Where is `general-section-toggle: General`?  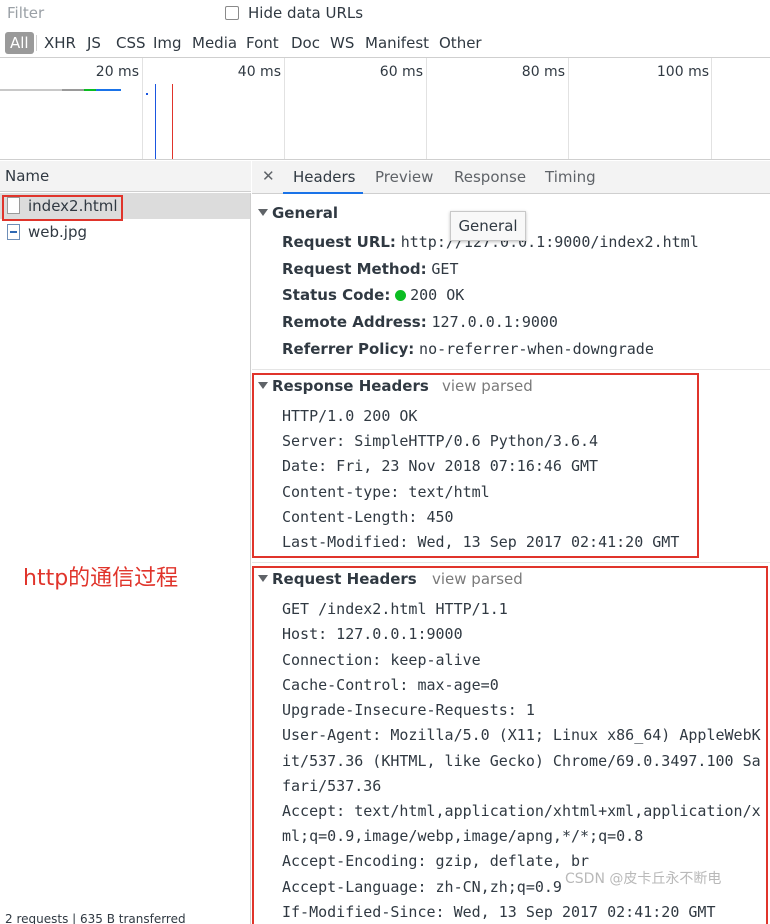 general-section-toggle: General is located at coordinates (298, 213).